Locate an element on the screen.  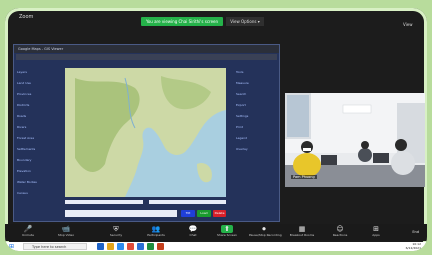
excel-icon is located at coordinates (150, 246).